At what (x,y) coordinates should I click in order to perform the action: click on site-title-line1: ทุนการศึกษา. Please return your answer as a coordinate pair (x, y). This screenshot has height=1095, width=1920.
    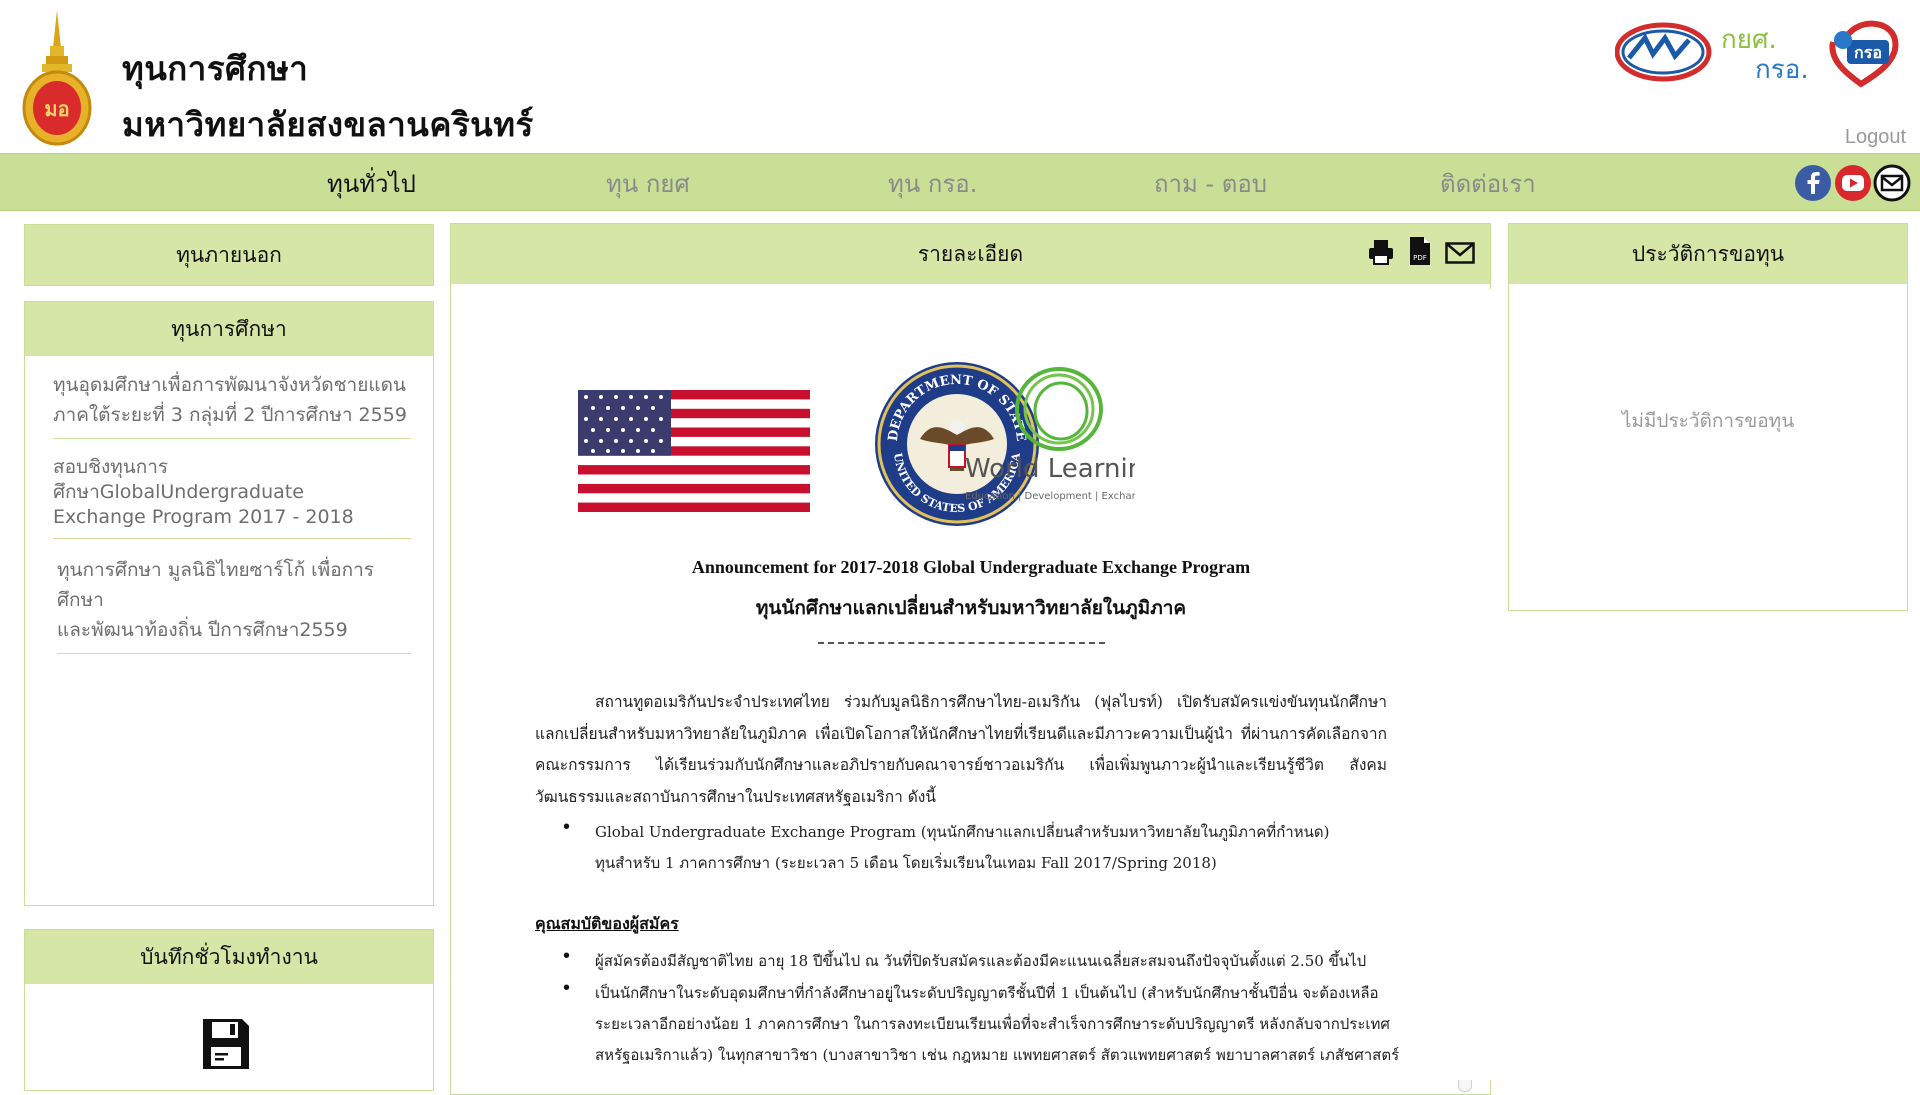
    Looking at the image, I should click on (215, 68).